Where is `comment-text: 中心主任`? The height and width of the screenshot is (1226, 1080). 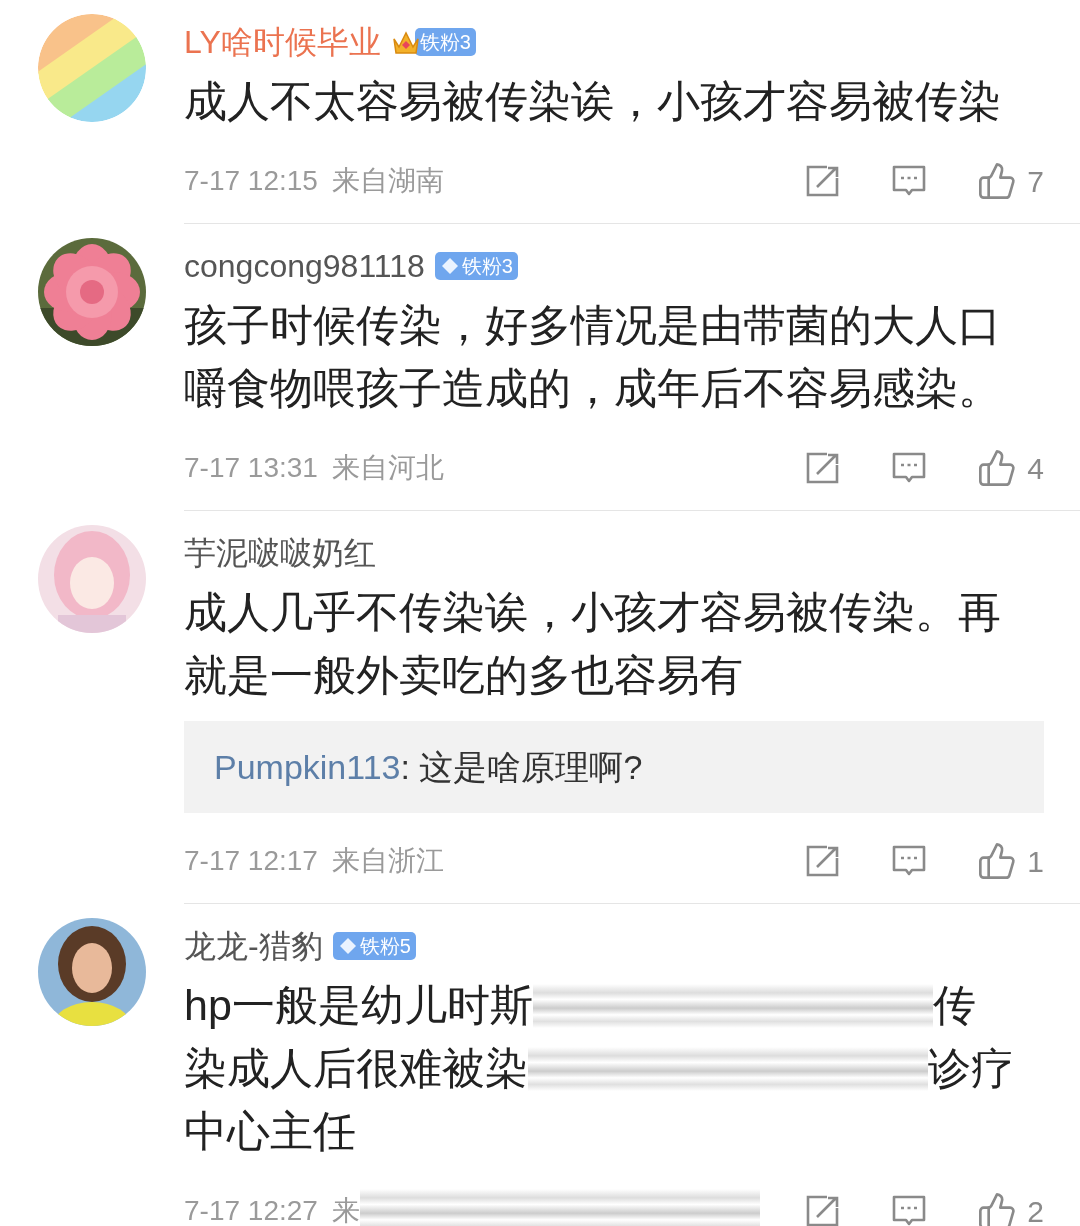
comment-text: 中心主任 is located at coordinates (270, 1132).